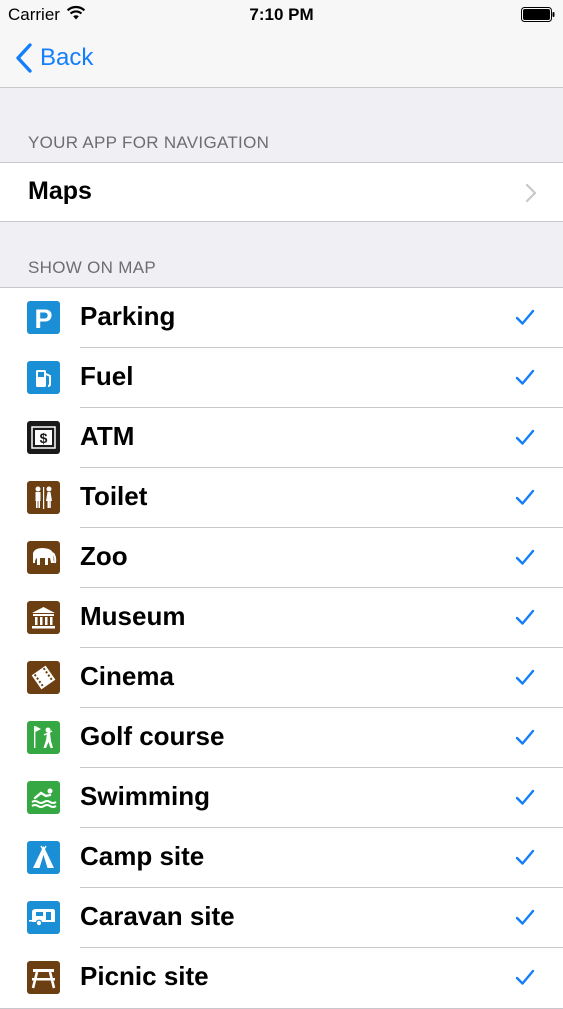 Image resolution: width=563 pixels, height=1009 pixels. What do you see at coordinates (281, 59) in the screenshot?
I see `navigation-bar: Back` at bounding box center [281, 59].